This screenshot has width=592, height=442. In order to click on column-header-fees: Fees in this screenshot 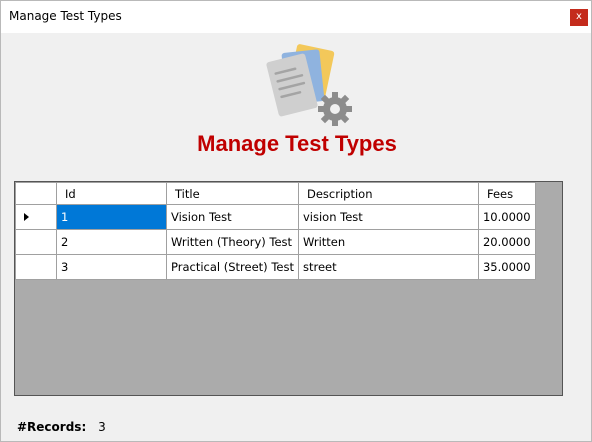, I will do `click(506, 193)`.